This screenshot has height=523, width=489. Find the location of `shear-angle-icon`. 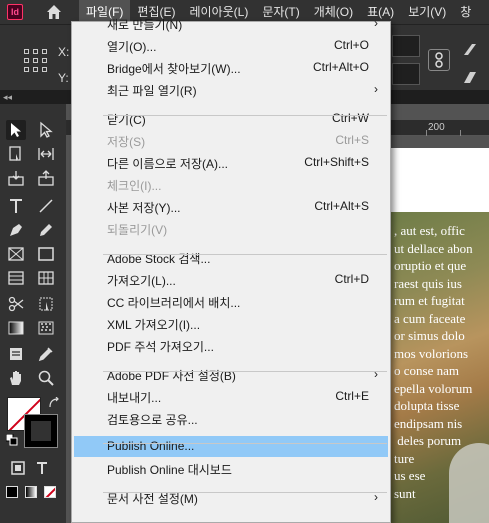

shear-angle-icon is located at coordinates (470, 77).